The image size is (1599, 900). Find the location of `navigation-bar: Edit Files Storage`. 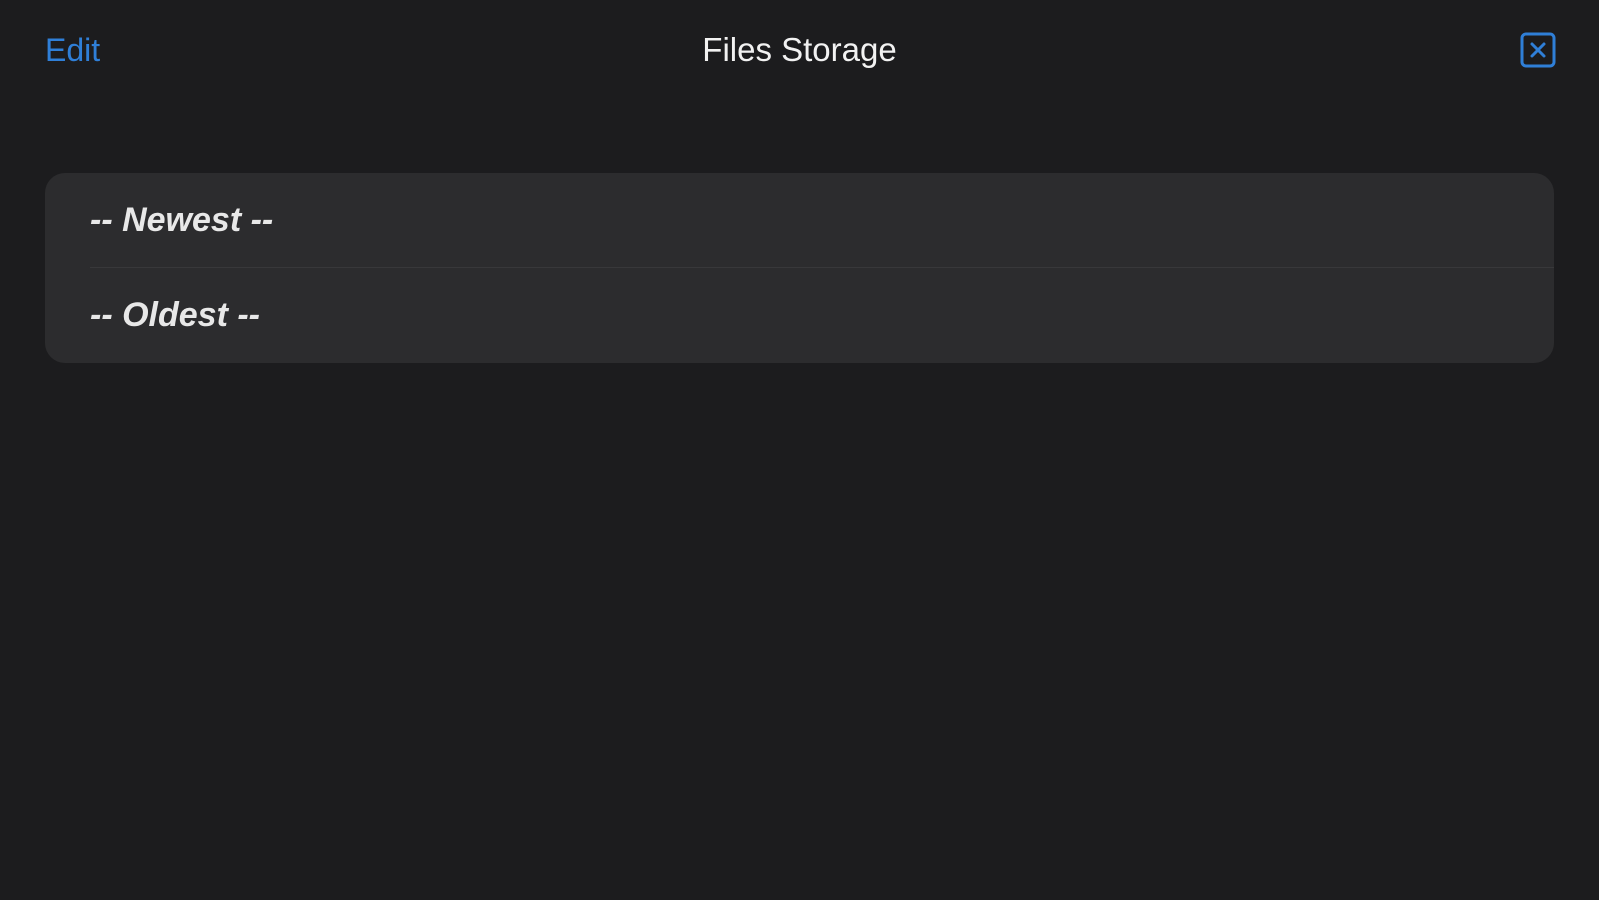

navigation-bar: Edit Files Storage is located at coordinates (799, 50).